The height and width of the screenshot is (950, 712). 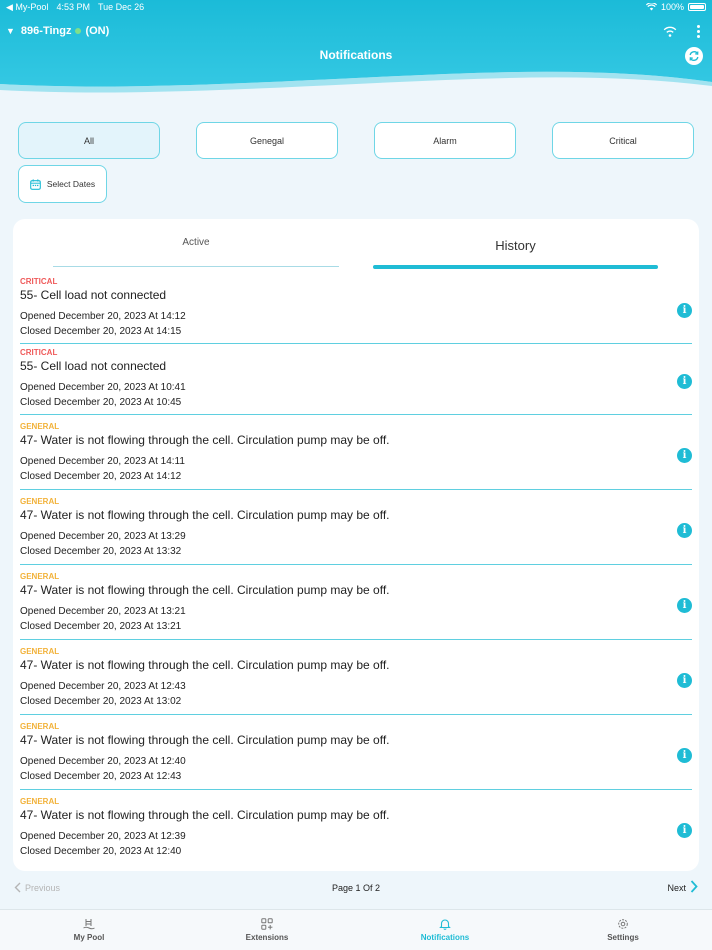 What do you see at coordinates (697, 7) in the screenshot?
I see `battery-icon` at bounding box center [697, 7].